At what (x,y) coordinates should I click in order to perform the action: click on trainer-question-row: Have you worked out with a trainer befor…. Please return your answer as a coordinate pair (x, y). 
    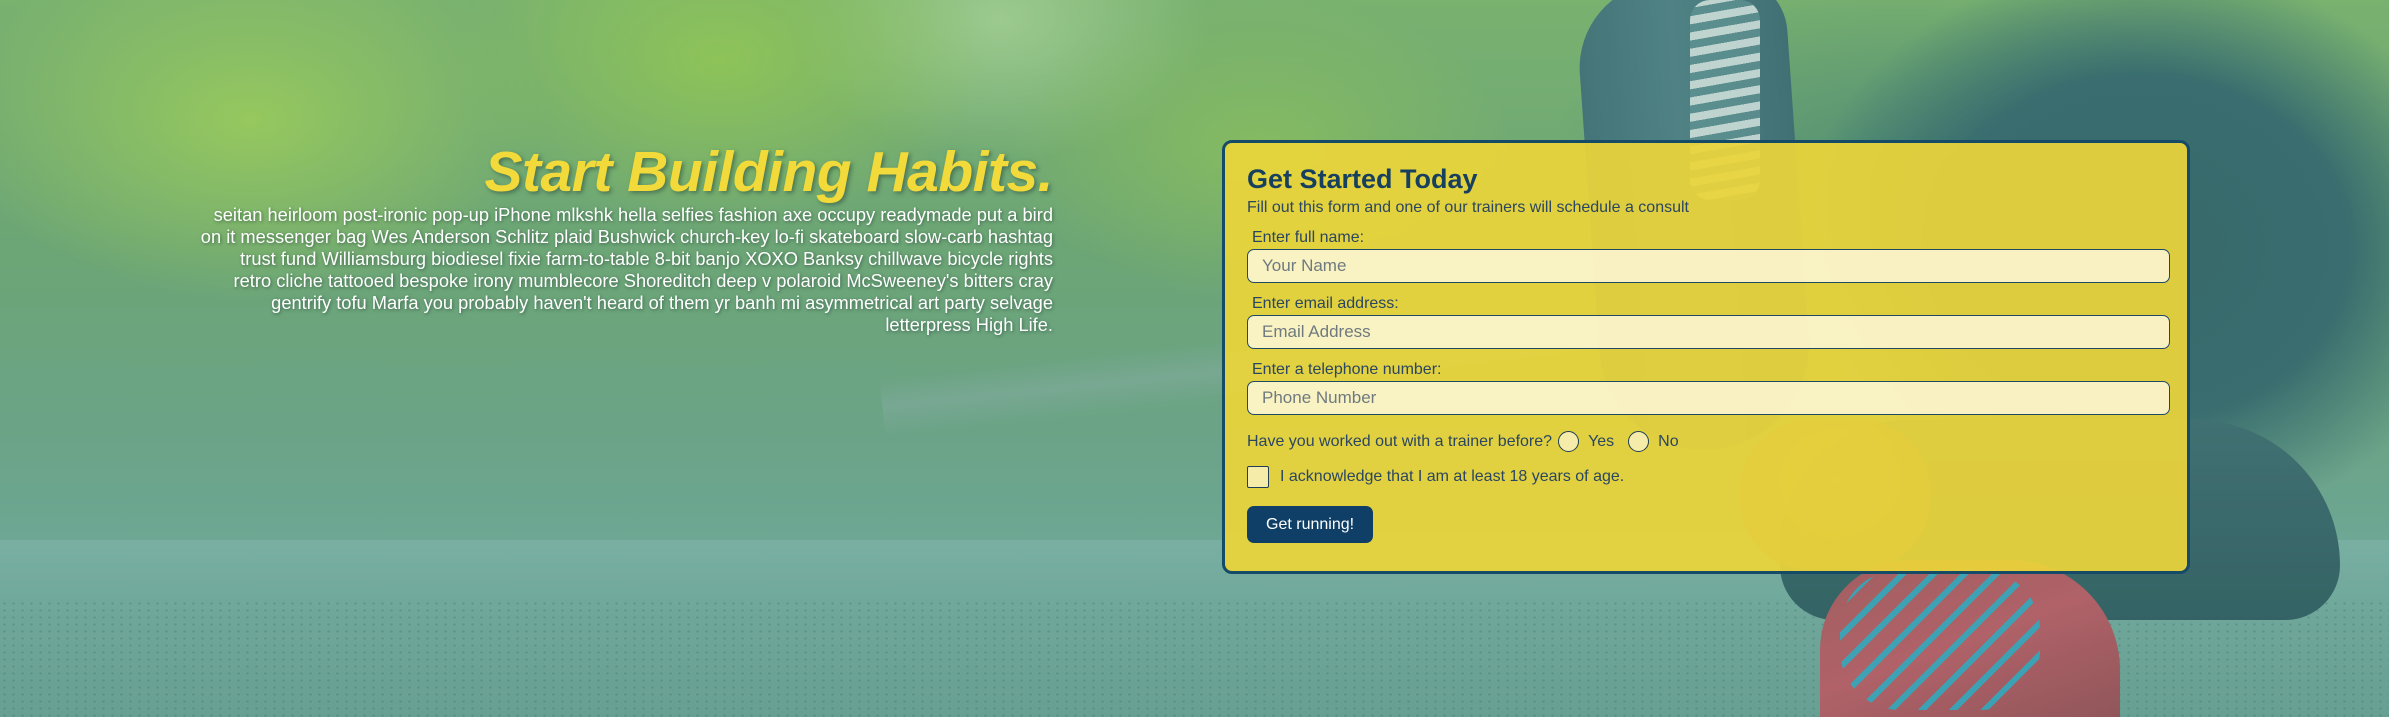
    Looking at the image, I should click on (1707, 441).